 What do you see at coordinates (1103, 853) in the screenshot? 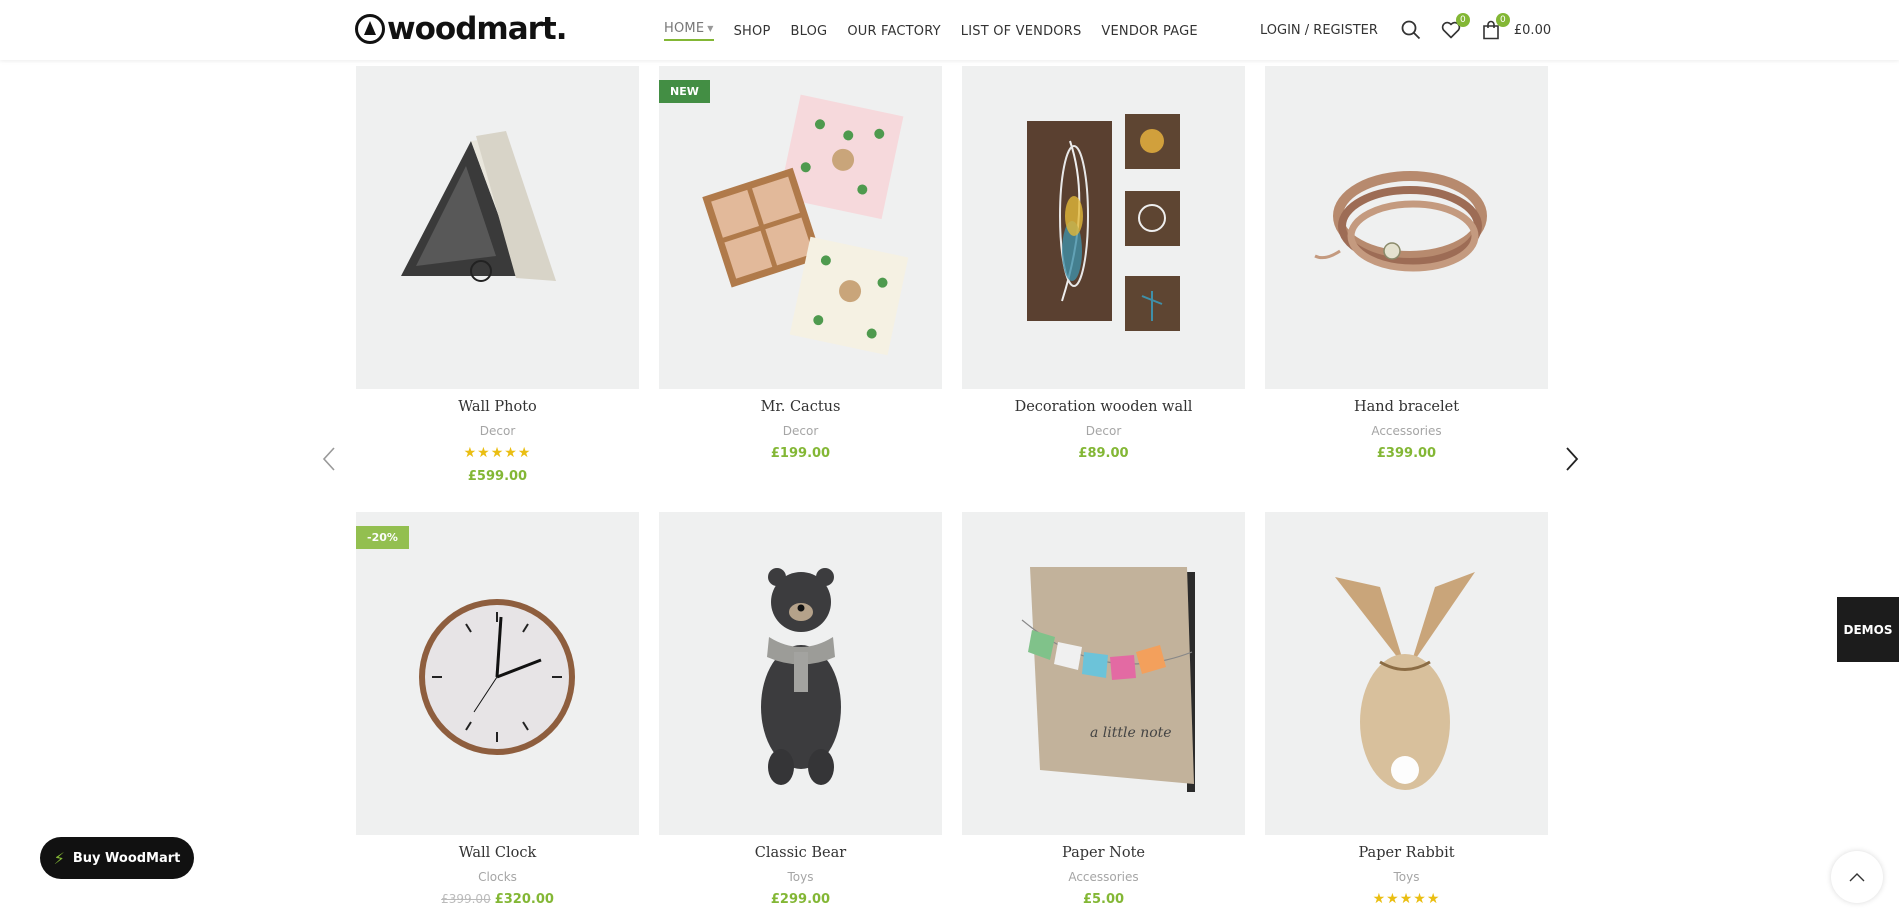
I see `product-title: Paper Note` at bounding box center [1103, 853].